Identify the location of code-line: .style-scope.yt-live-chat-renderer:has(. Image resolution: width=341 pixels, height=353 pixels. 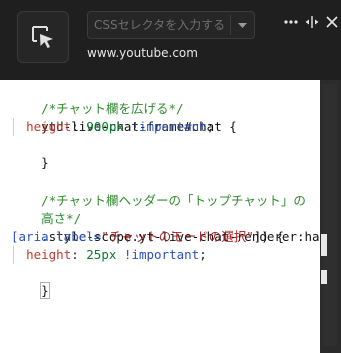
(165, 227).